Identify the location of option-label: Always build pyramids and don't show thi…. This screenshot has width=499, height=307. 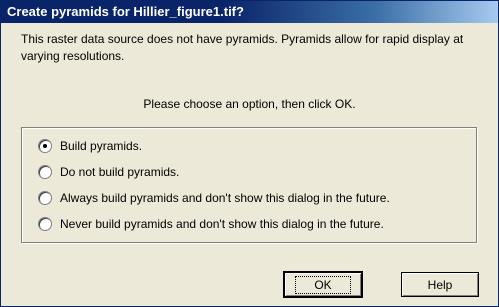
(225, 197).